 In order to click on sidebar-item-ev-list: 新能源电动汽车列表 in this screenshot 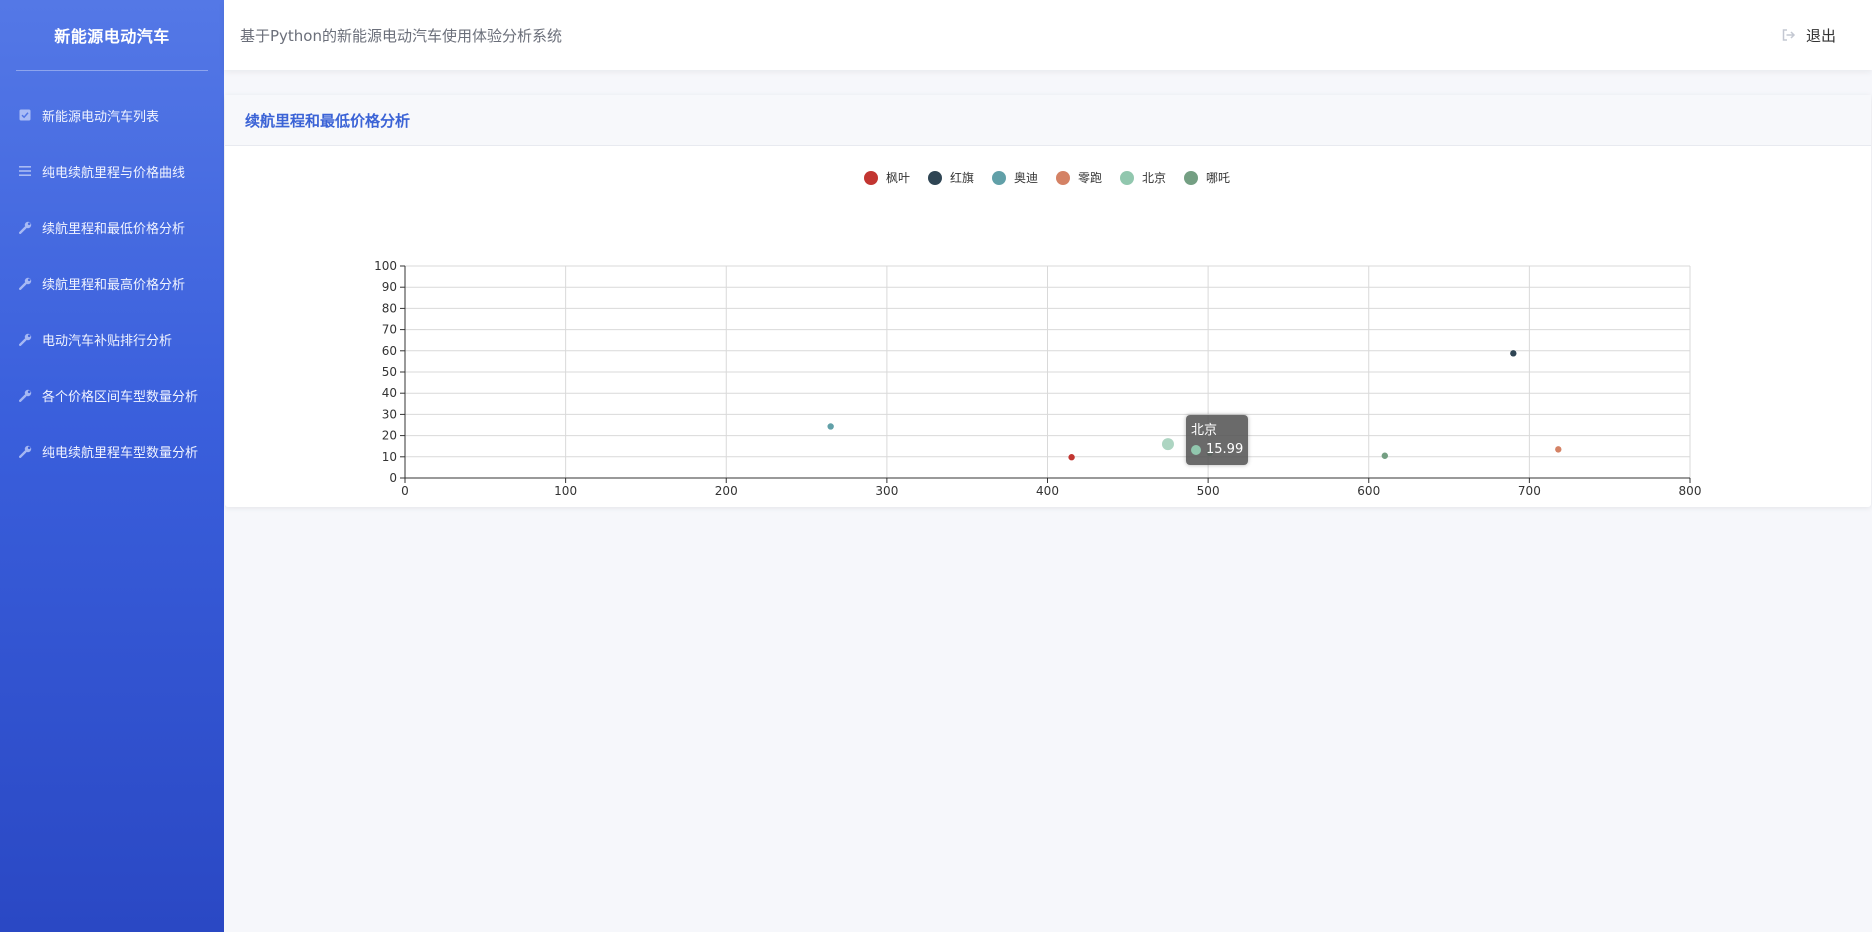, I will do `click(112, 115)`.